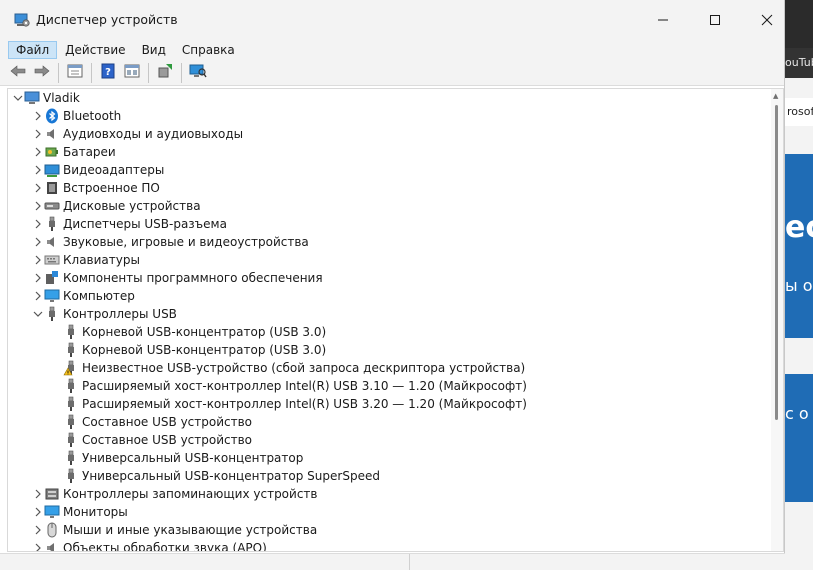 This screenshot has width=813, height=570. I want to click on scrollbar-thumb, so click(776, 262).